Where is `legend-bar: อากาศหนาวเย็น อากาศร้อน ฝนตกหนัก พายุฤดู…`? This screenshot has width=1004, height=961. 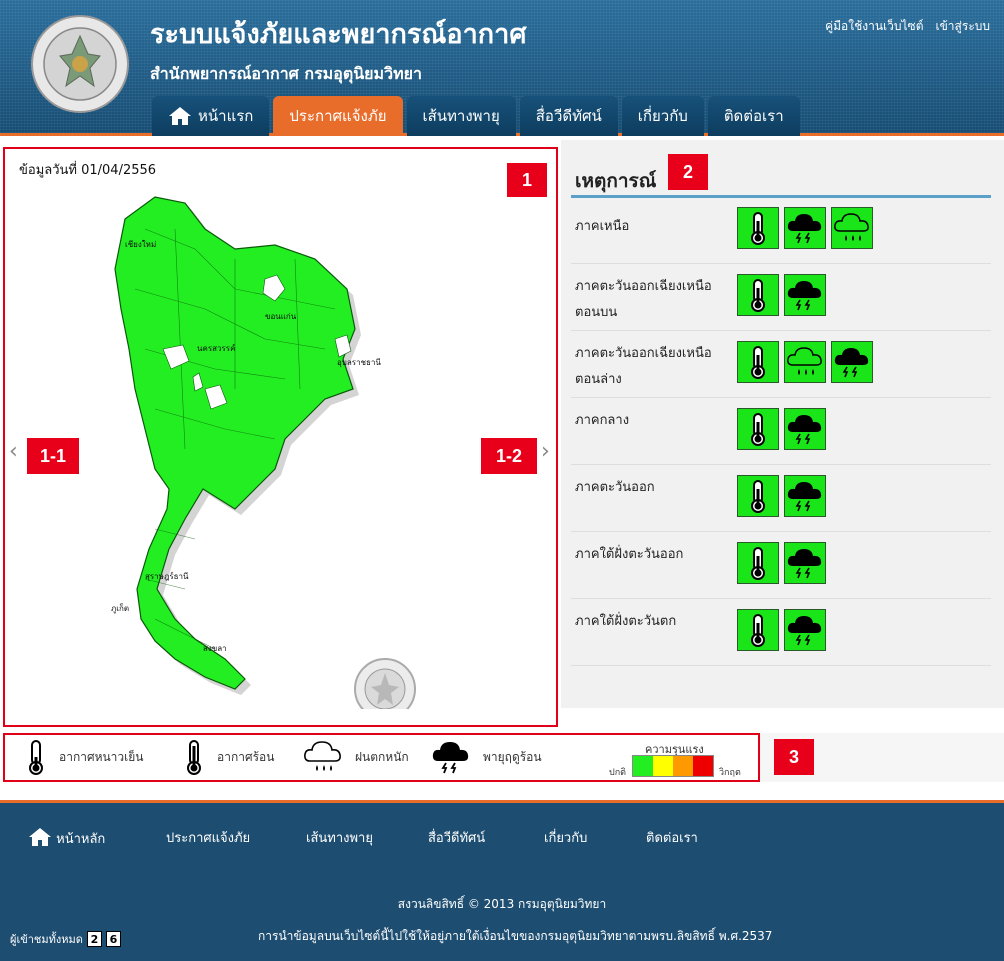
legend-bar: อากาศหนาวเย็น อากาศร้อน ฝนตกหนัก พายุฤดู… is located at coordinates (381, 757).